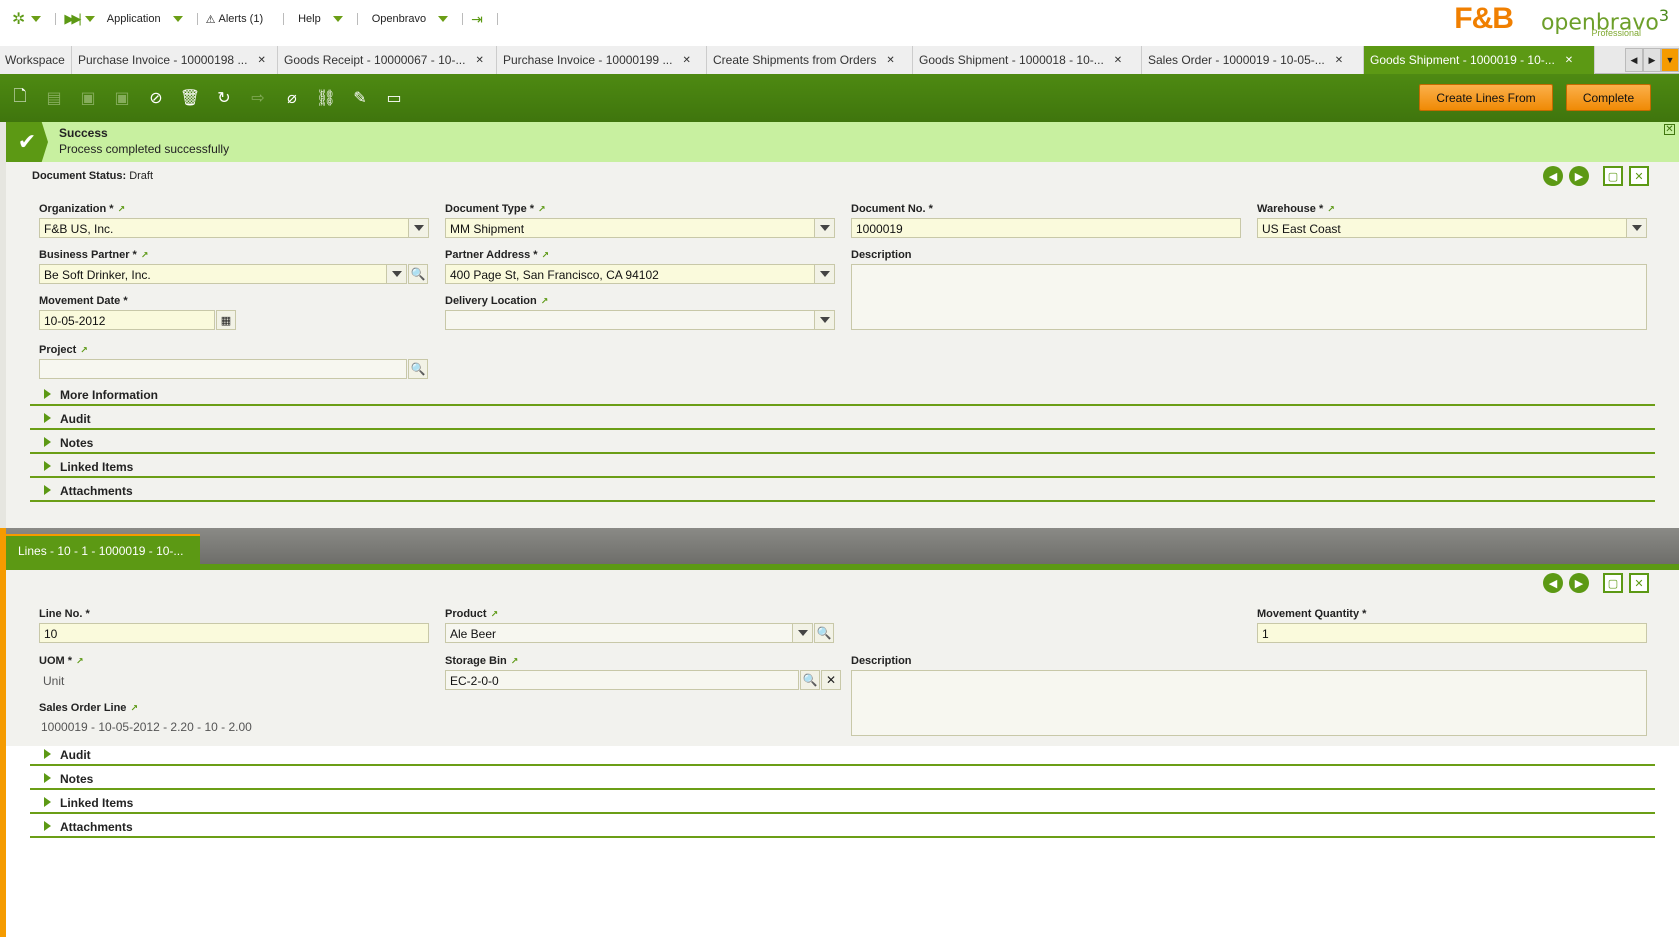  What do you see at coordinates (810, 680) in the screenshot?
I see `storage-bin-search-button: 🔍` at bounding box center [810, 680].